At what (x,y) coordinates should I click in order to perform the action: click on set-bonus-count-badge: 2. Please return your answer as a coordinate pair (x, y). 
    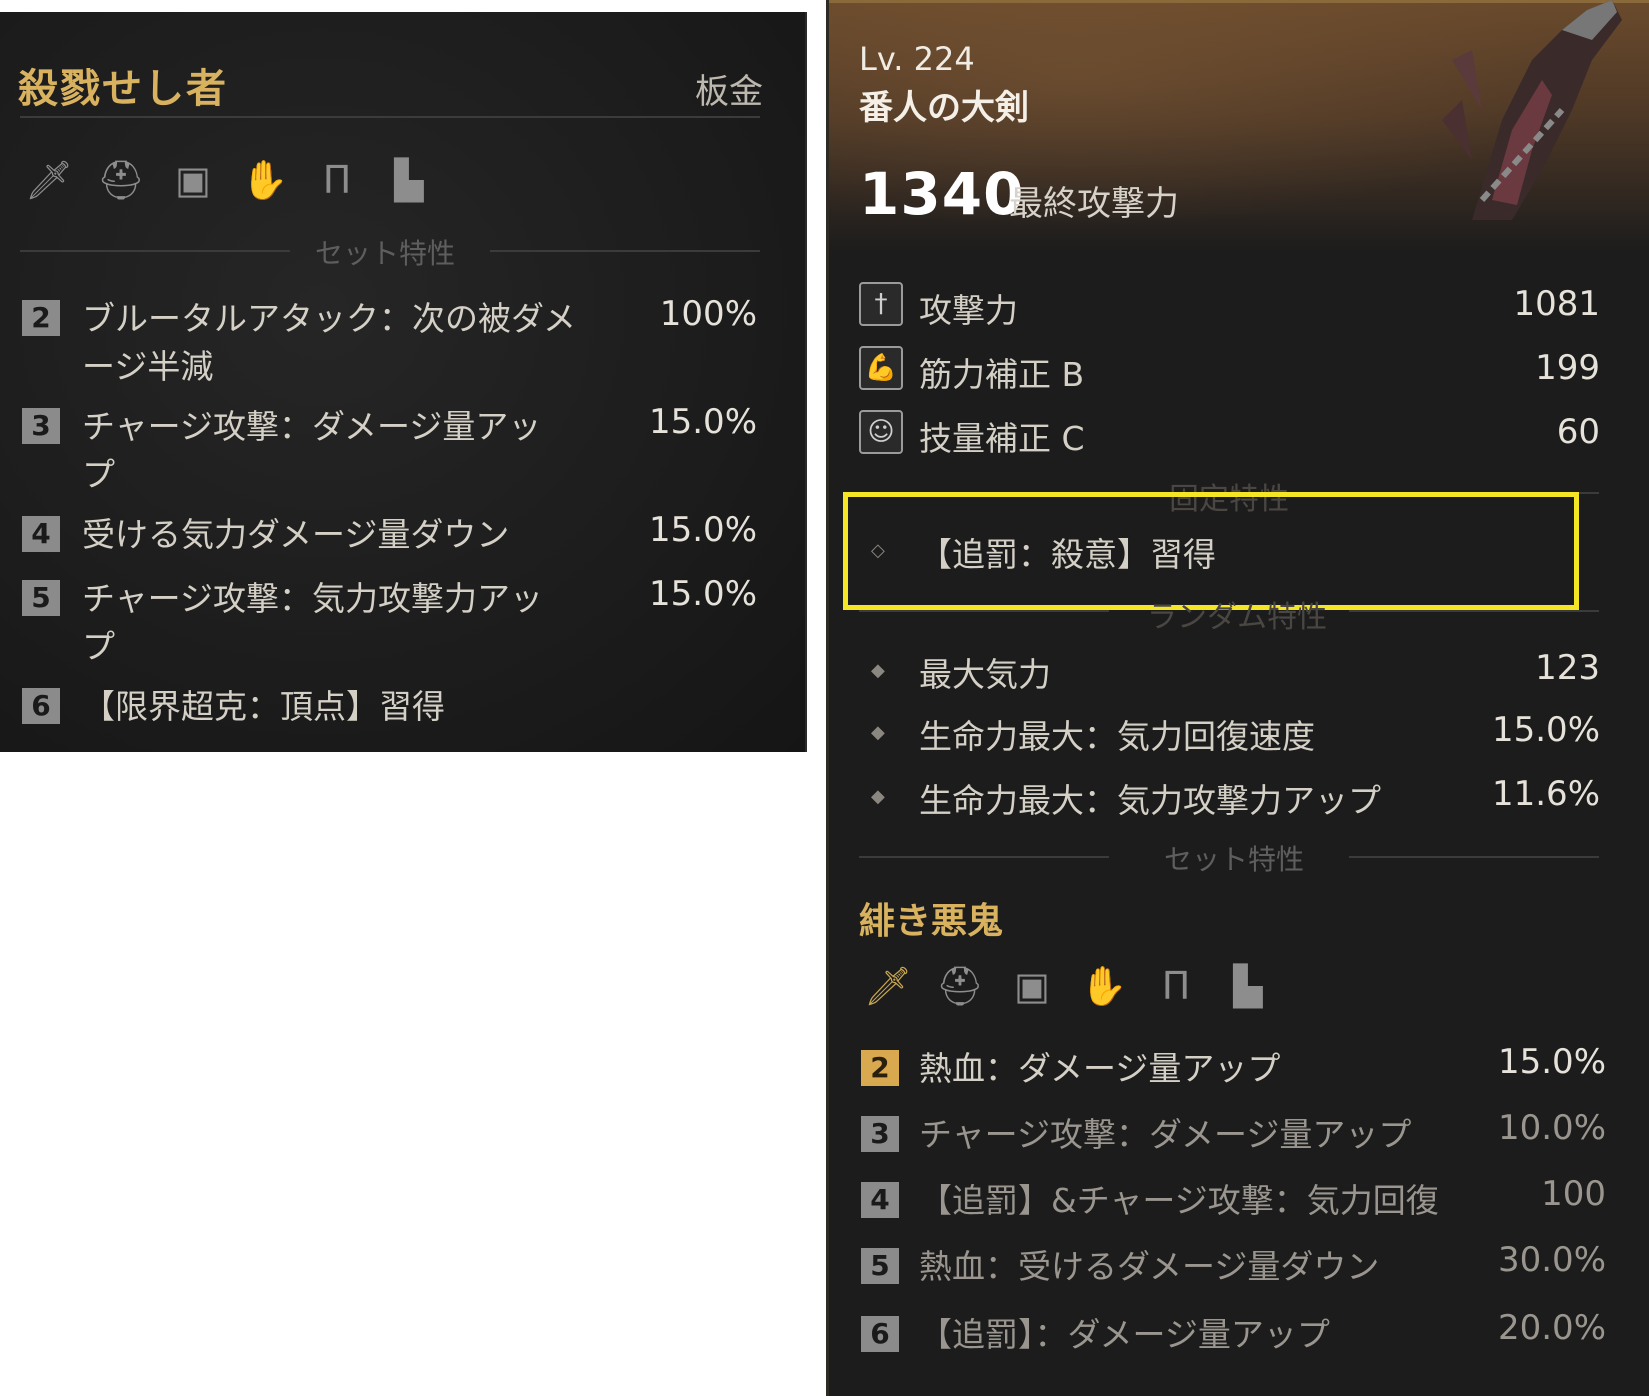
    Looking at the image, I should click on (880, 1068).